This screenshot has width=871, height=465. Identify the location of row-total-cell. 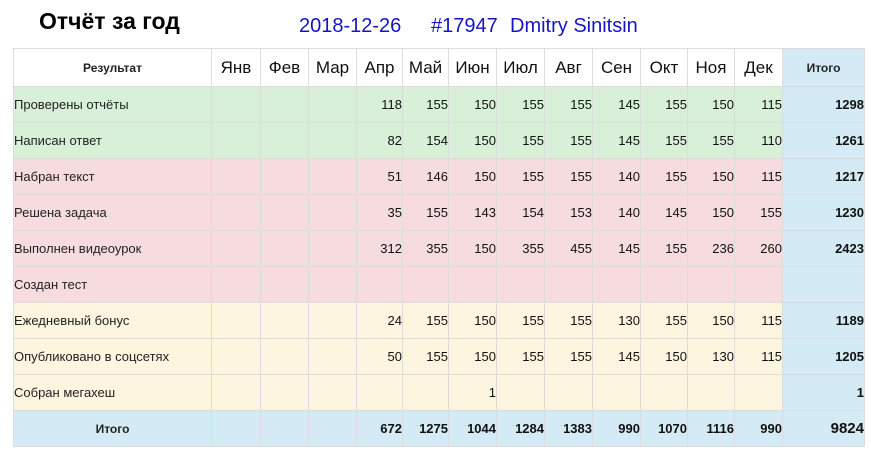
(823, 284).